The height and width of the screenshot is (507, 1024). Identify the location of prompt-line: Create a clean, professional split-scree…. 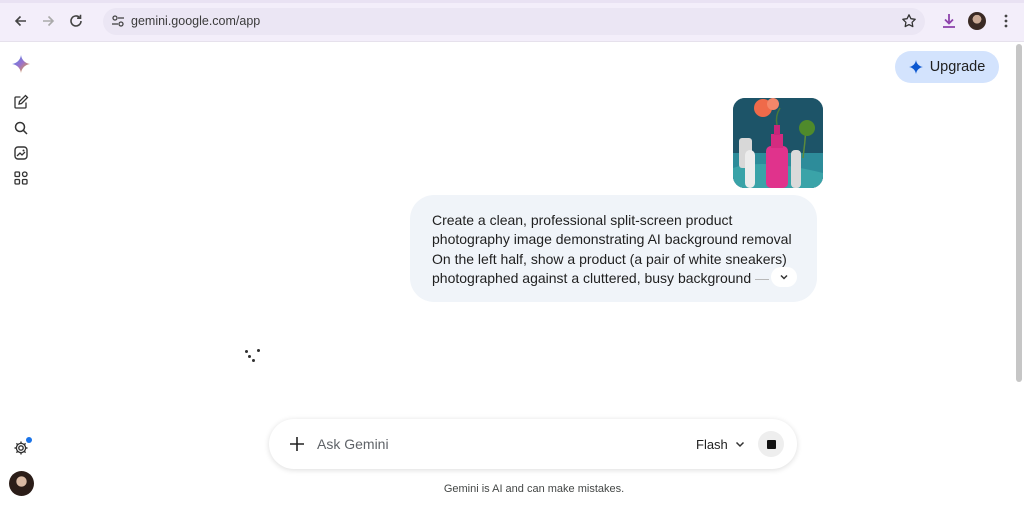
(582, 220).